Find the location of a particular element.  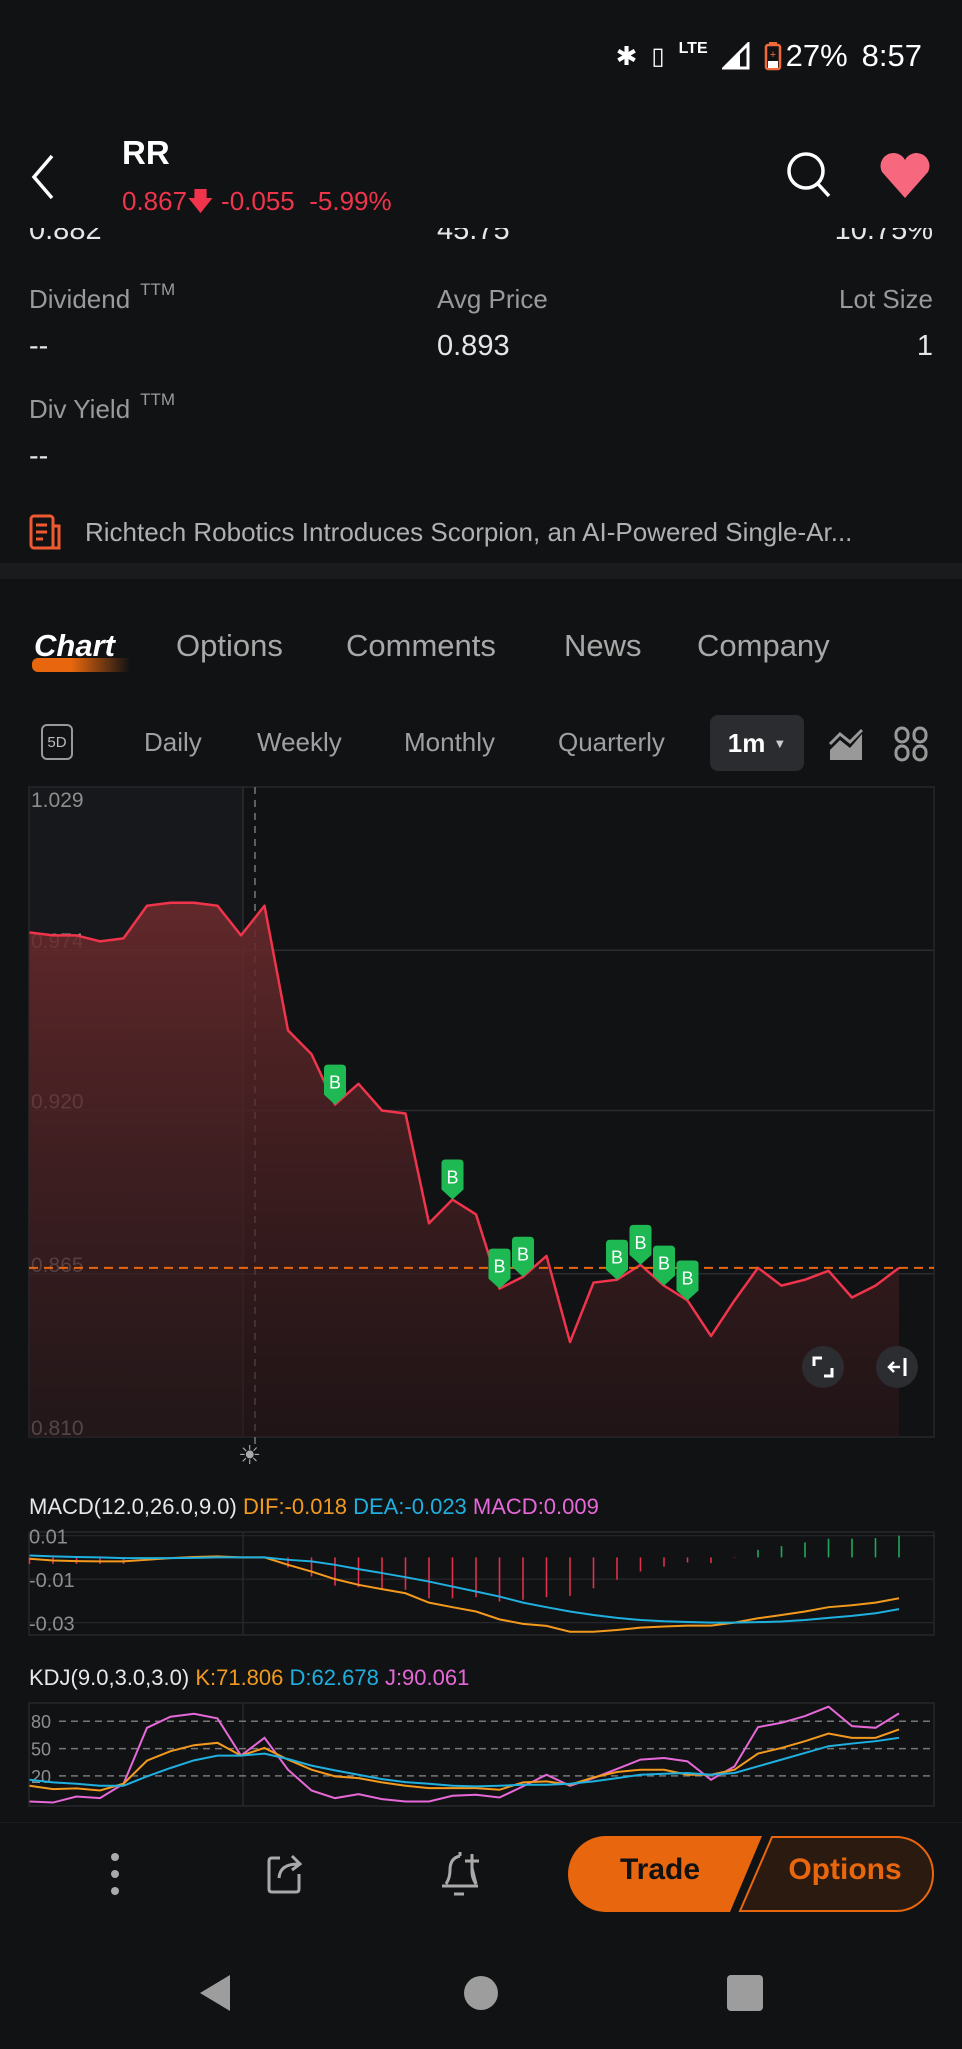

j-value: J:90.061 is located at coordinates (427, 1677).